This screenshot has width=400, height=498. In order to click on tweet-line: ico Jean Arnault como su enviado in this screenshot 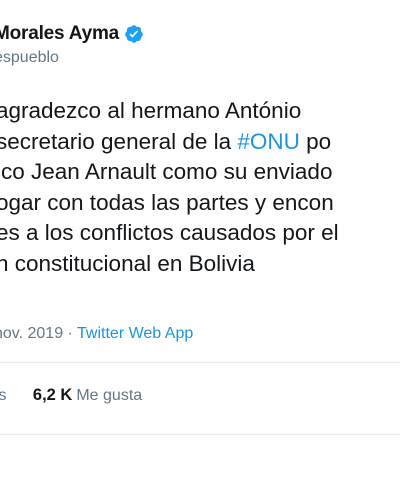, I will do `click(200, 172)`.